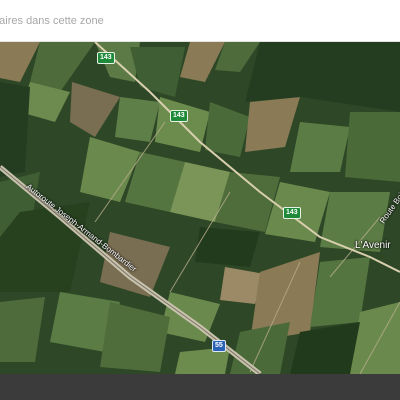 Image resolution: width=400 pixels, height=400 pixels. What do you see at coordinates (200, 387) in the screenshot?
I see `bottom-bar` at bounding box center [200, 387].